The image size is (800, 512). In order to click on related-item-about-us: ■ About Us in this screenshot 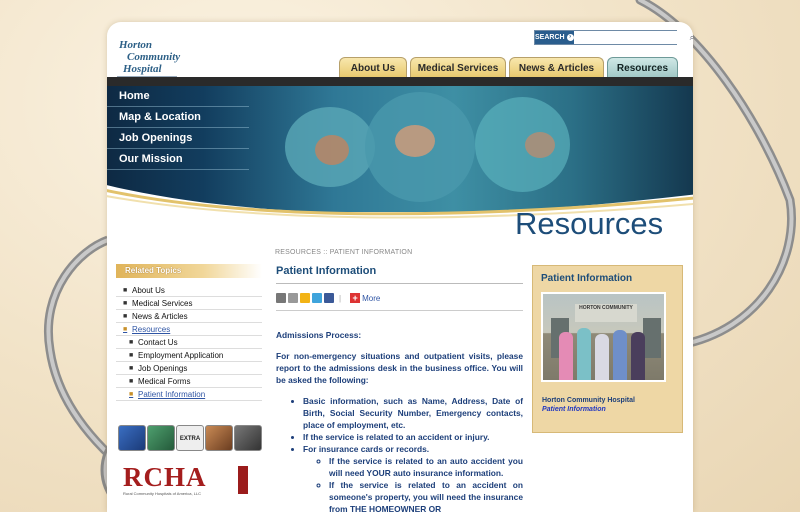, I will do `click(189, 290)`.